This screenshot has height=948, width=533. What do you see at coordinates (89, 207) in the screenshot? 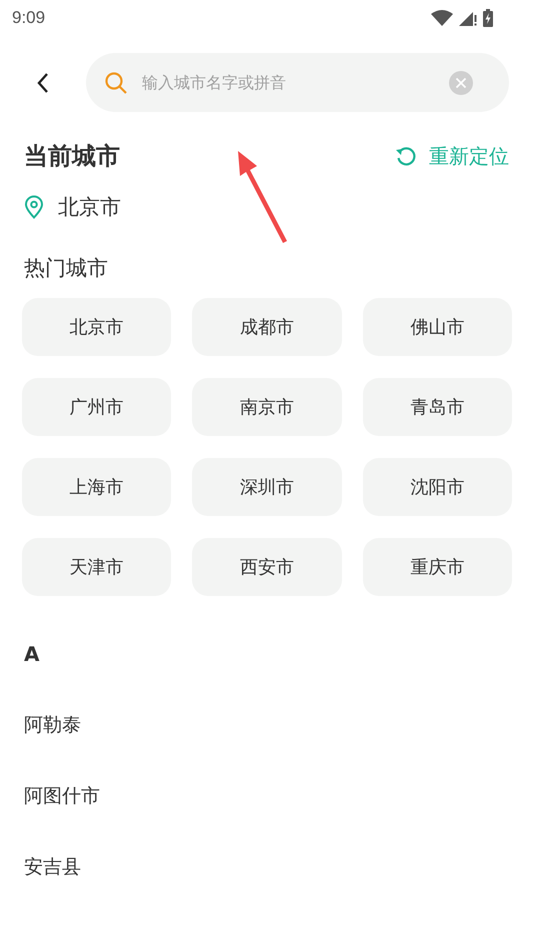
I see `current-city: 北京市` at bounding box center [89, 207].